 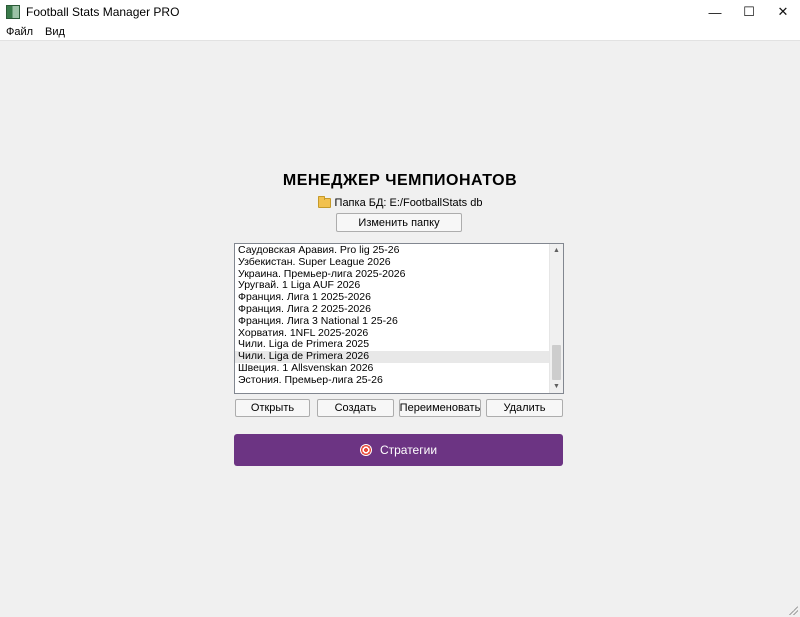 I want to click on scroll-down-icon: ▼, so click(x=556, y=386).